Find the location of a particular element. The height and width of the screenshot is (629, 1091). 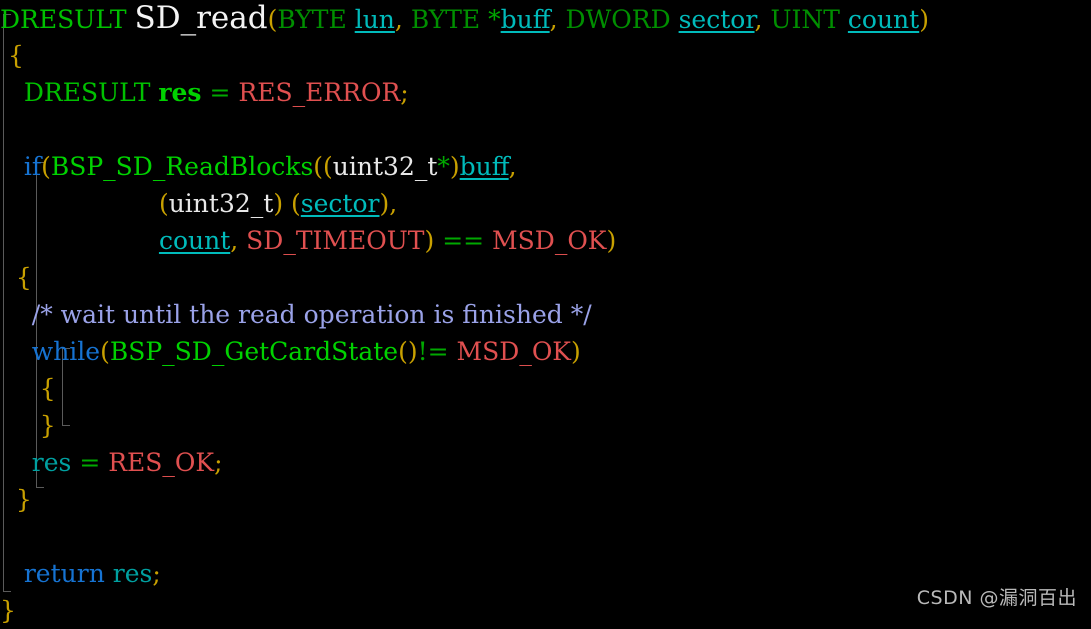

code-line: if(BSP_SD_ReadBlocks((uint32_t*)buff, is located at coordinates (545, 166).